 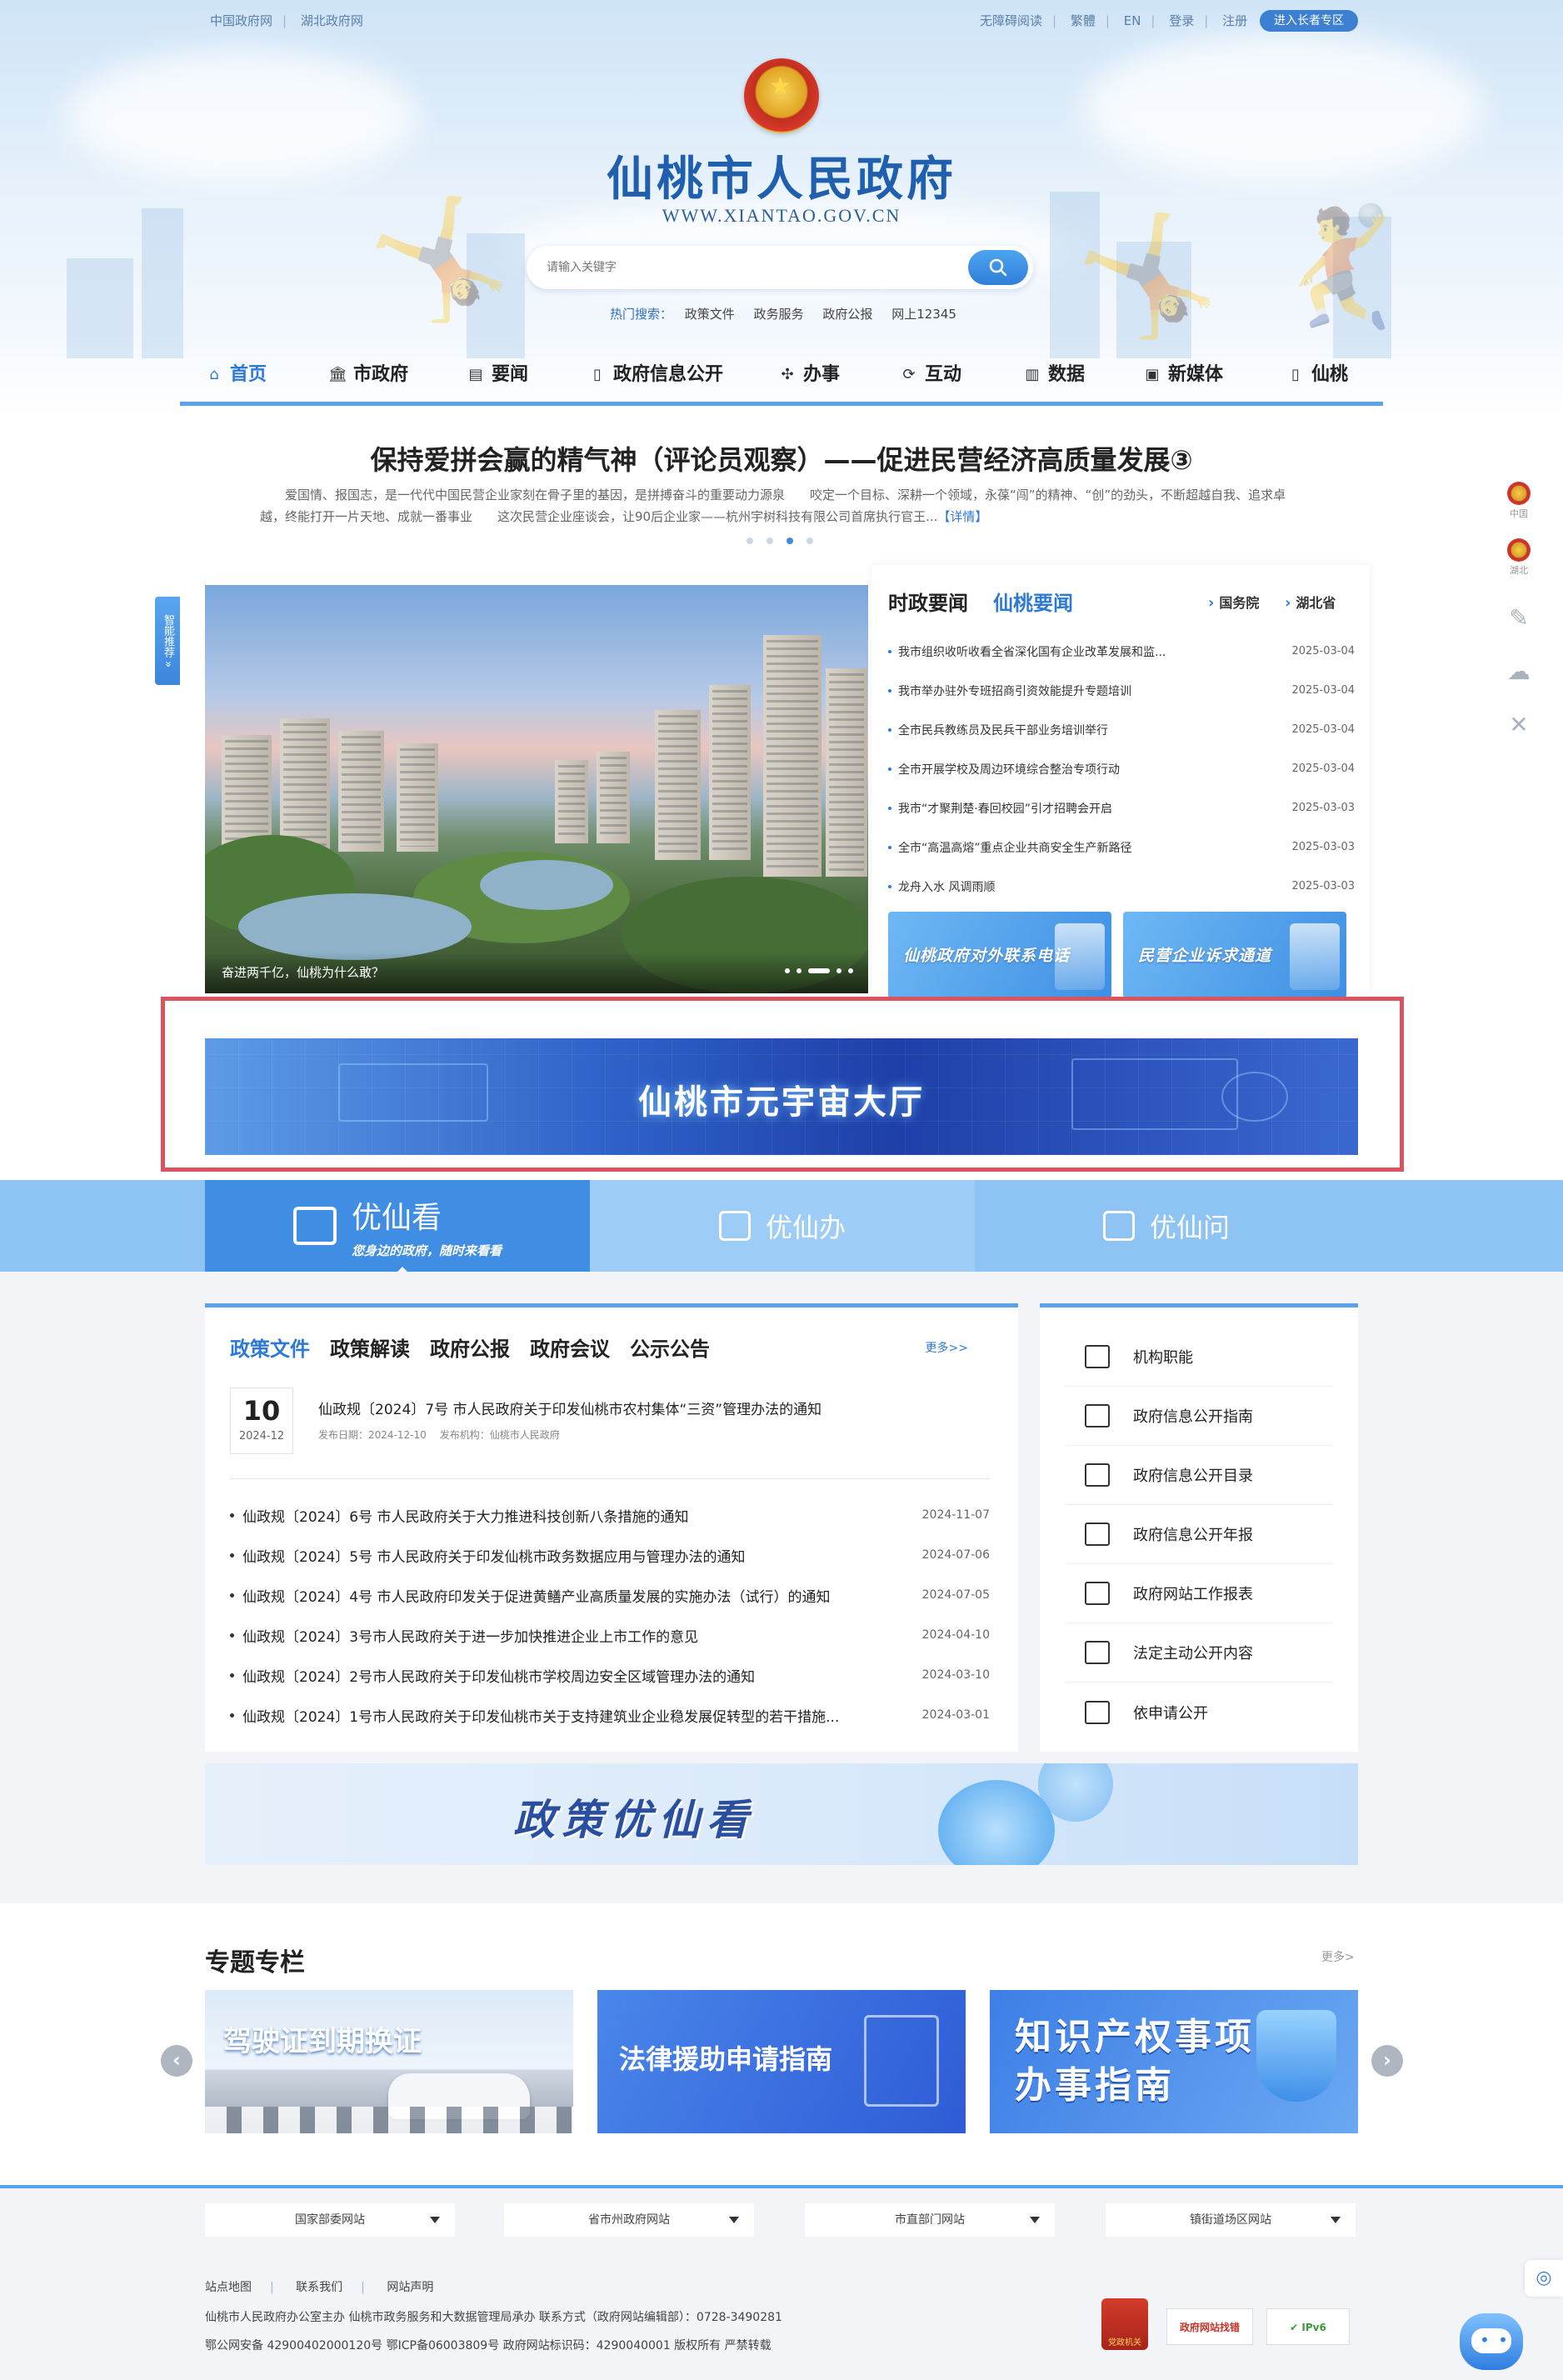 I want to click on search-input, so click(x=730, y=268).